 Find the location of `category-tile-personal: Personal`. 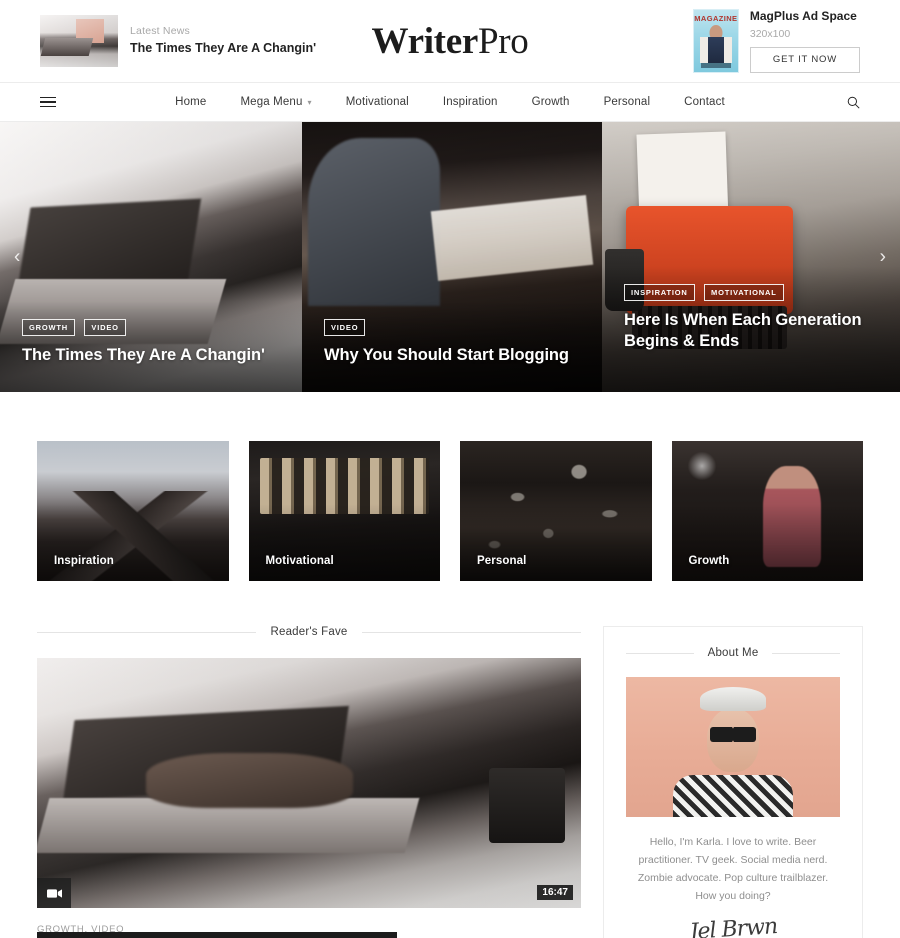

category-tile-personal: Personal is located at coordinates (556, 511).